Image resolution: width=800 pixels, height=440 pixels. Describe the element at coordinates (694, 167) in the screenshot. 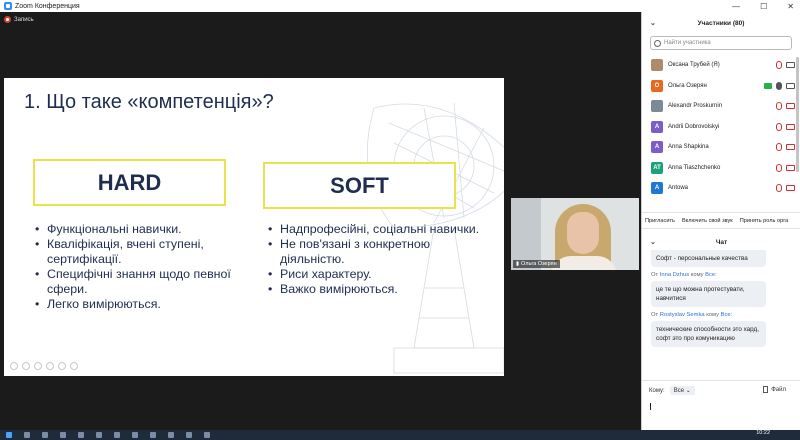

I see `participant-name: Anna Tiaszhchenko` at that location.